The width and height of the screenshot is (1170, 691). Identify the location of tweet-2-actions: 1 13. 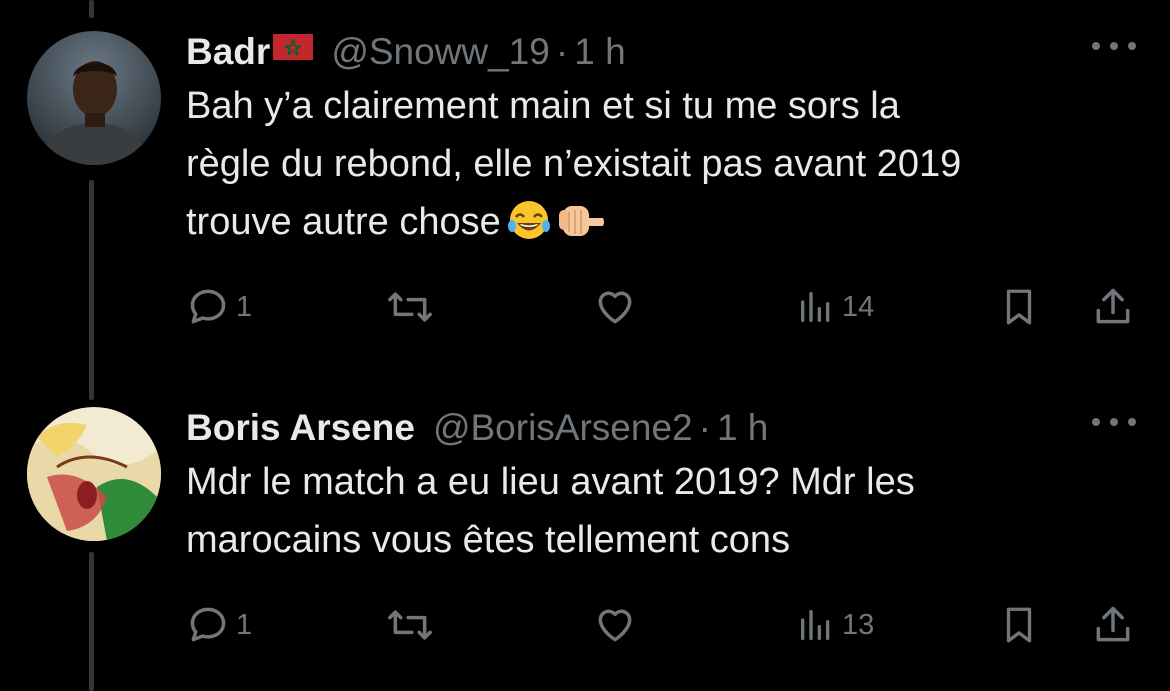
(666, 625).